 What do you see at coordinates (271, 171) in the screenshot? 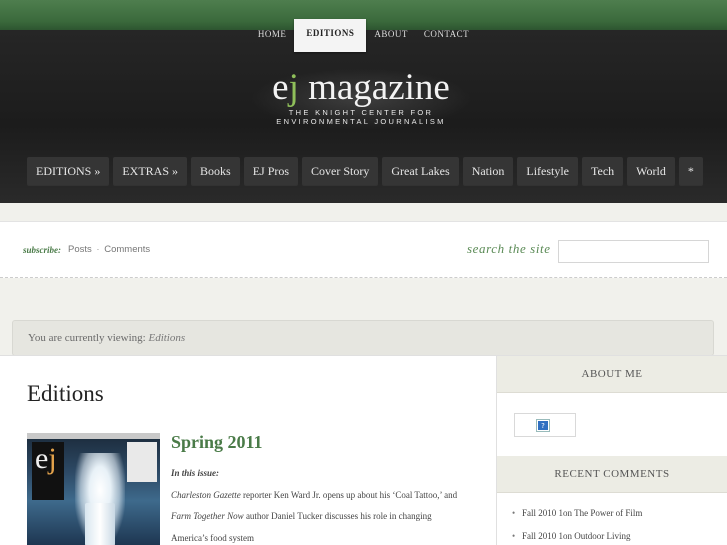
I see `cat-ej-pros: EJ Pros` at bounding box center [271, 171].